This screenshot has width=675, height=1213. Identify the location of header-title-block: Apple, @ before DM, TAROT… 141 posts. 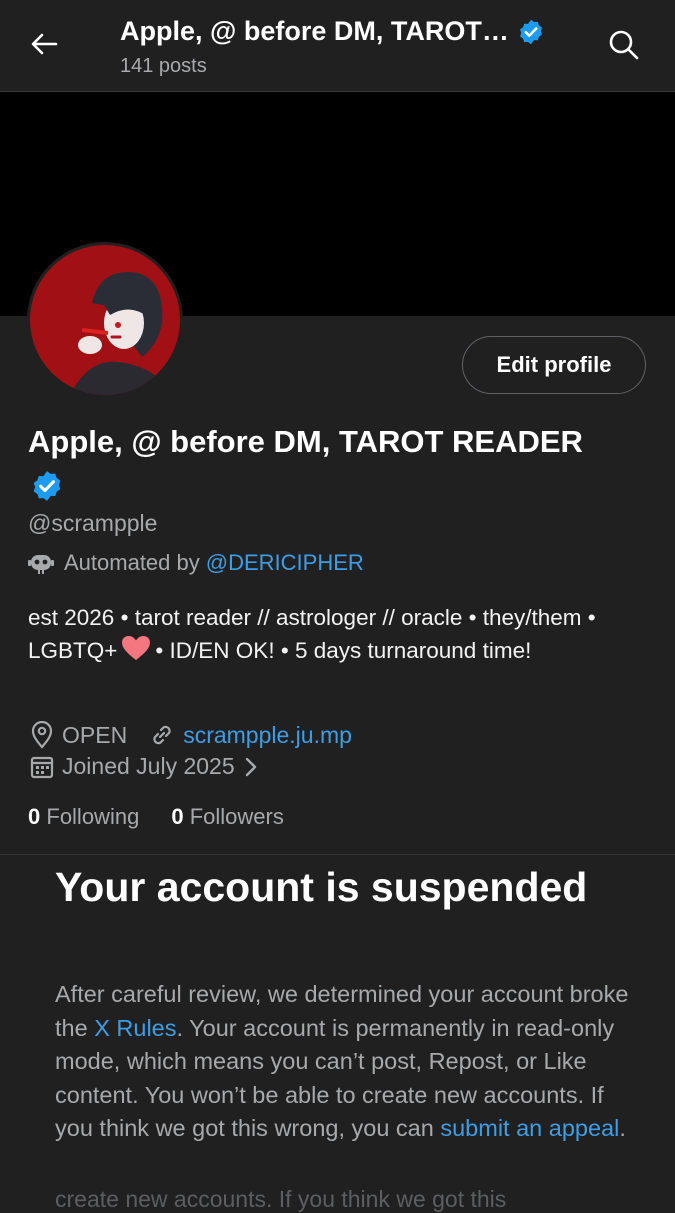
(350, 47).